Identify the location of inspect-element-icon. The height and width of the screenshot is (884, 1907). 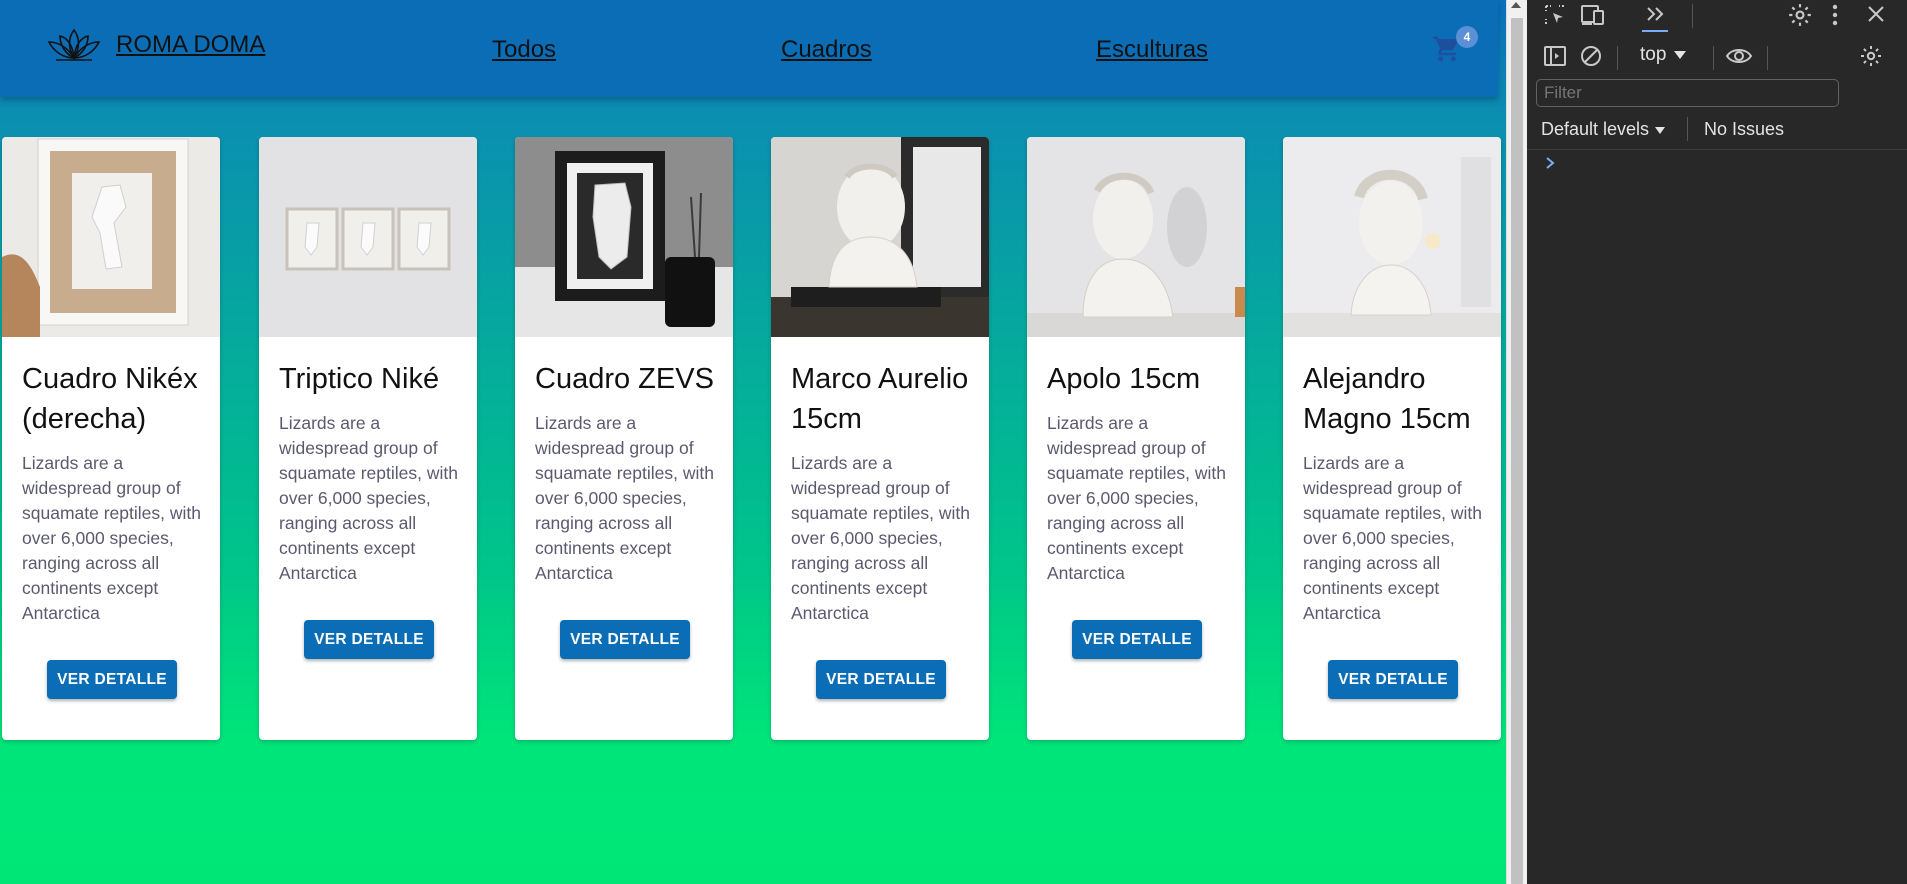
(1555, 18).